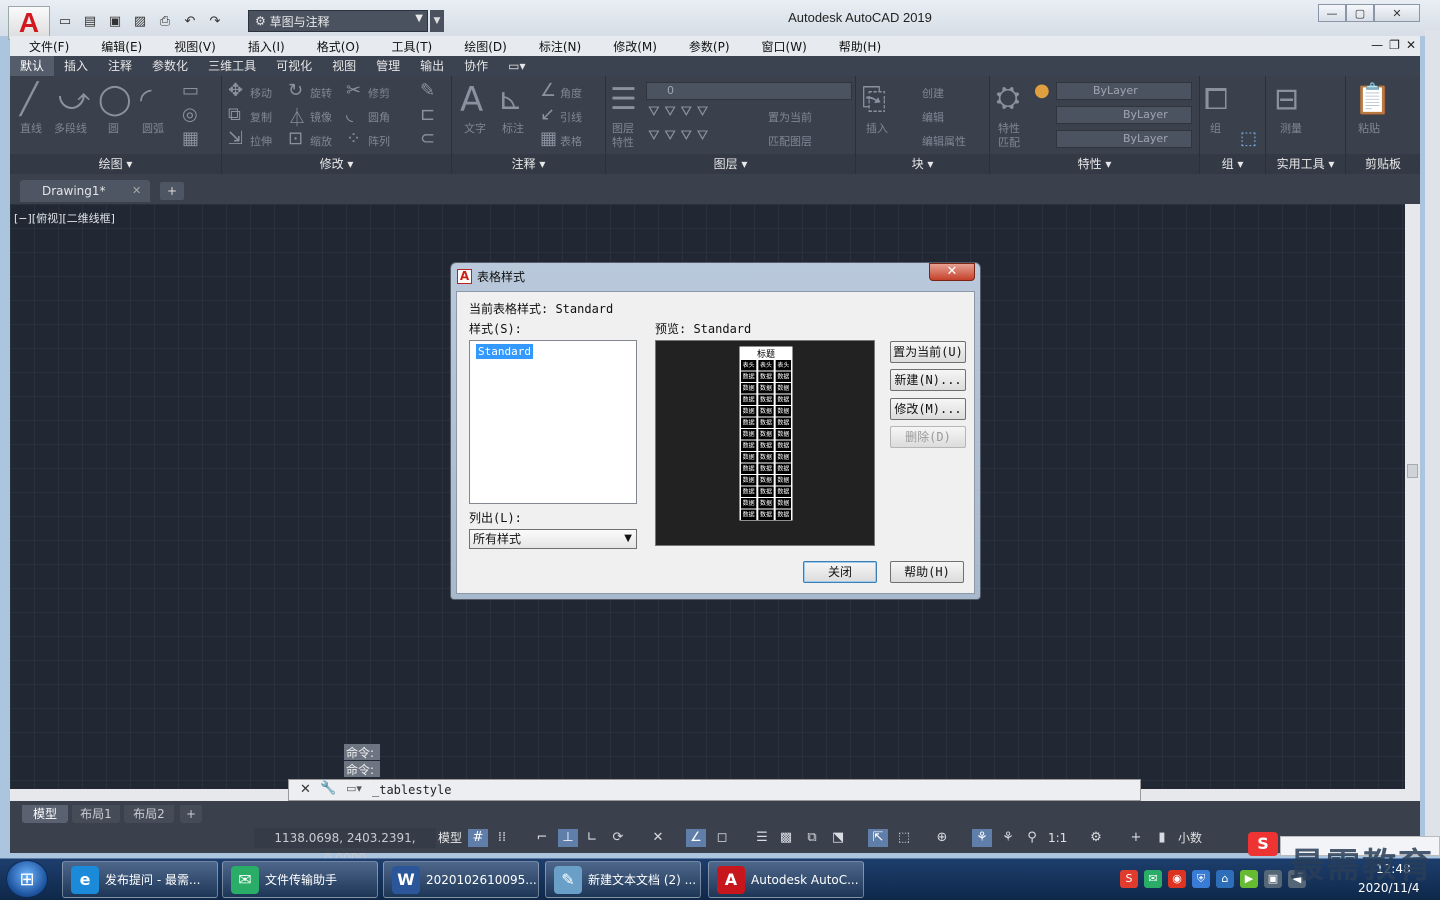 Image resolution: width=1440 pixels, height=900 pixels. Describe the element at coordinates (982, 838) in the screenshot. I see `annotation-visibility-icon: ⚘` at that location.